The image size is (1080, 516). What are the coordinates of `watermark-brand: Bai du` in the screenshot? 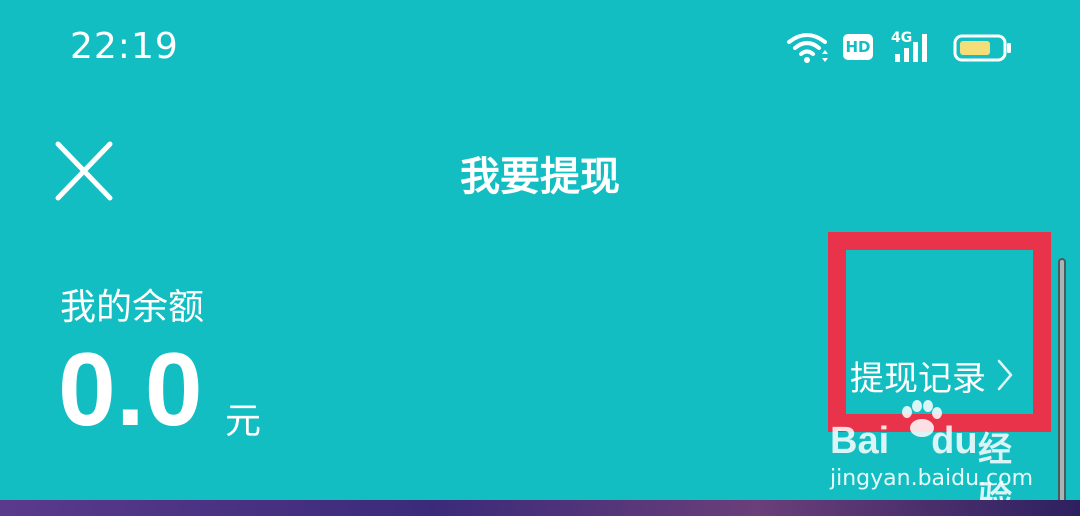 It's located at (904, 441).